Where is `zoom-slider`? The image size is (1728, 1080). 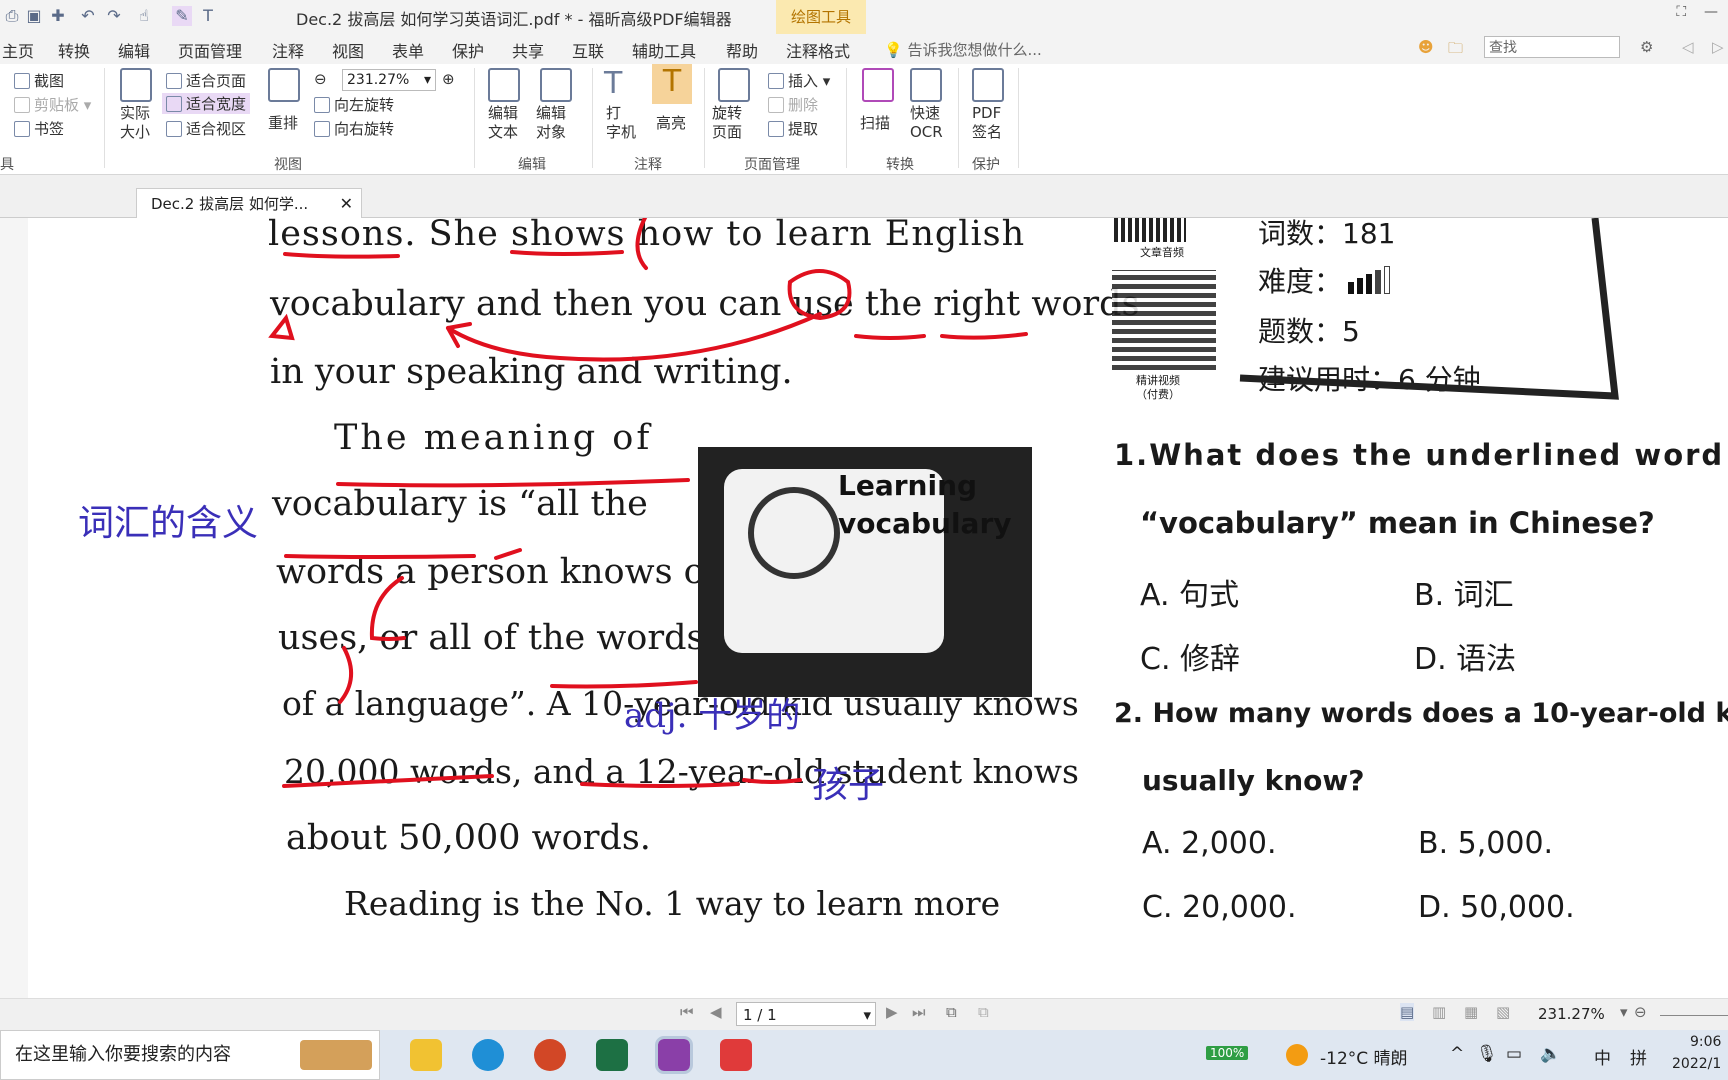 zoom-slider is located at coordinates (1694, 1015).